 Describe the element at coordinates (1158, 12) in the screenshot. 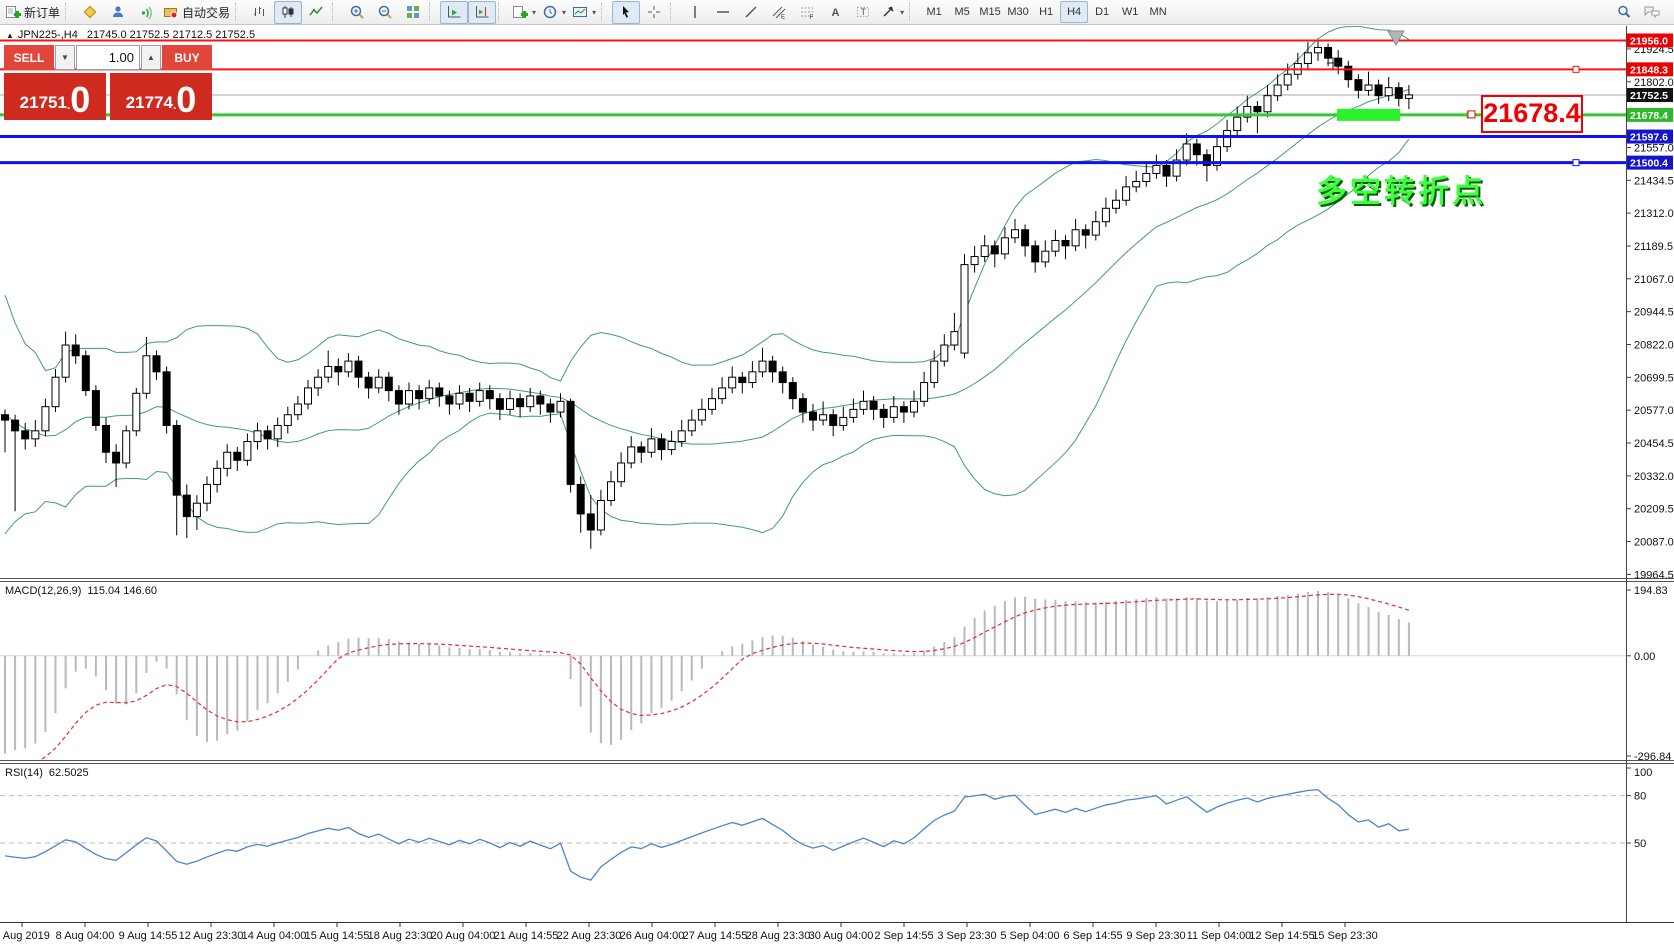

I see `tab-timeframe-mn: MN` at that location.